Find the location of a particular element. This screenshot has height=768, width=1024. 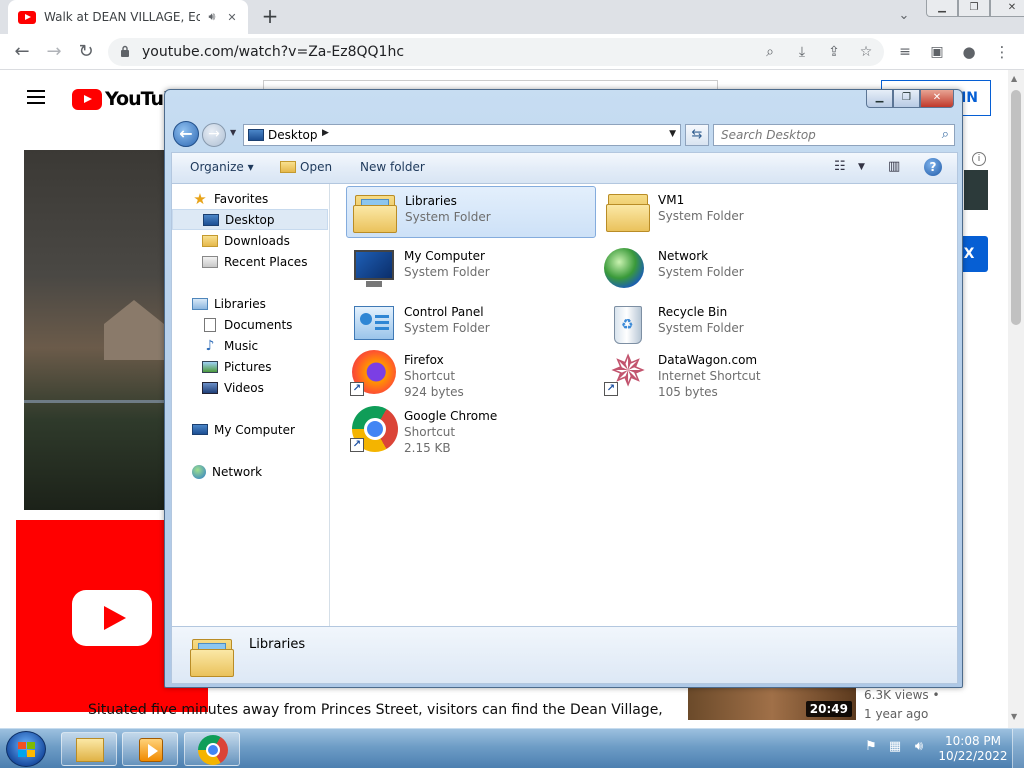

taskbar-explorer-button is located at coordinates (89, 749).